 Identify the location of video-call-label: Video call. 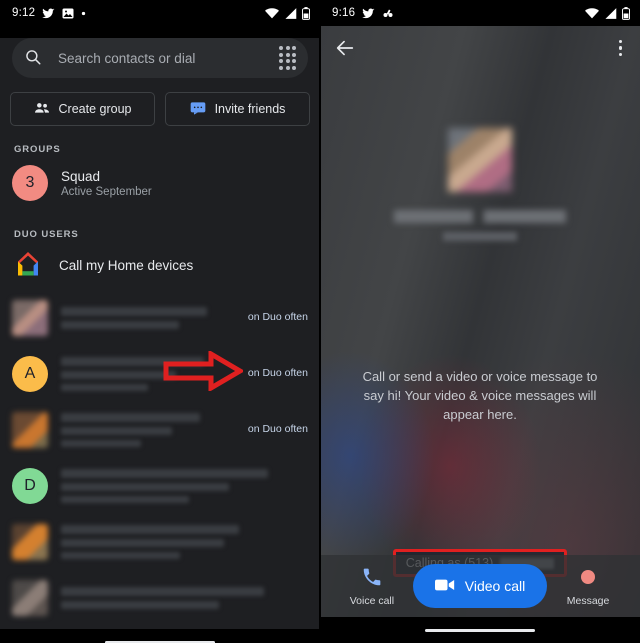
(495, 586).